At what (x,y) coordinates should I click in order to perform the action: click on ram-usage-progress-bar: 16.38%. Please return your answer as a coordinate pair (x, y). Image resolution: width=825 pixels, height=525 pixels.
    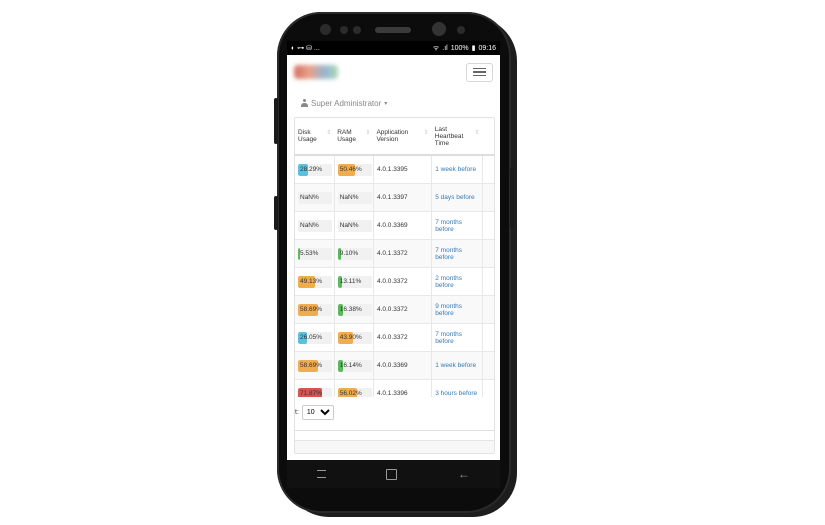
    Looking at the image, I should click on (354, 309).